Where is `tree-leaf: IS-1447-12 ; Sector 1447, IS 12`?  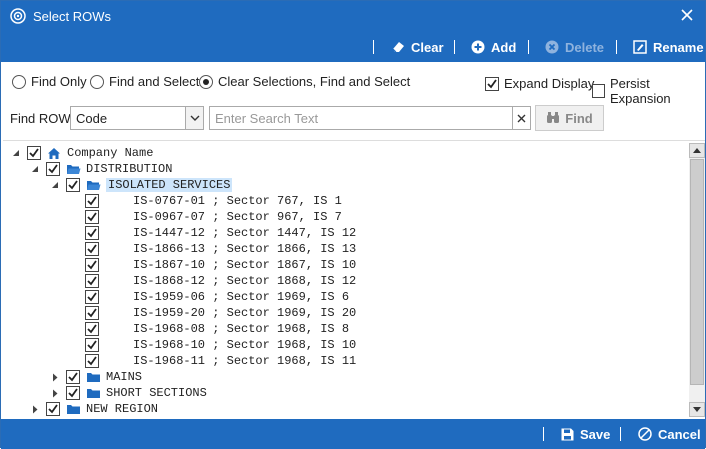 tree-leaf: IS-1447-12 ; Sector 1447, IS 12 is located at coordinates (220, 233).